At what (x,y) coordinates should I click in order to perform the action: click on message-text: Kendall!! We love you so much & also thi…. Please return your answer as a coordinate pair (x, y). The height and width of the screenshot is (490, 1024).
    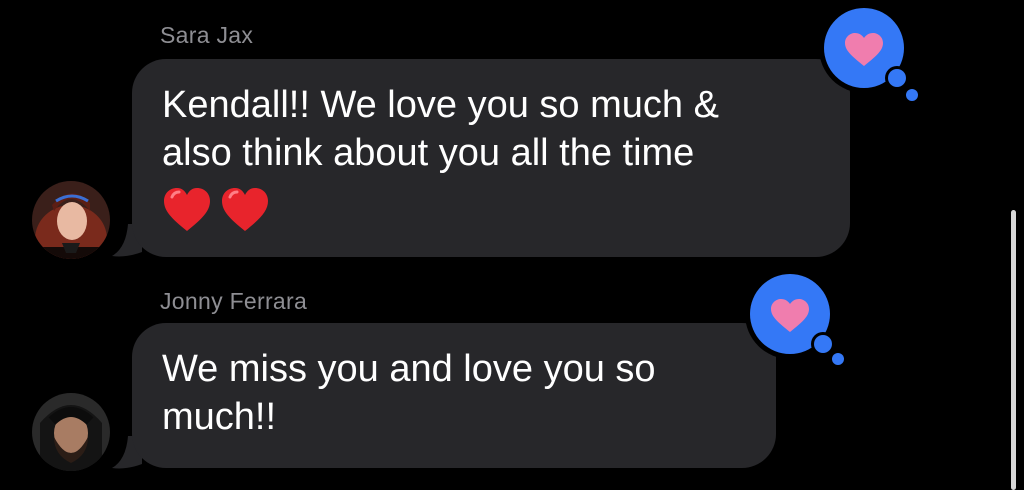
    Looking at the image, I should click on (440, 129).